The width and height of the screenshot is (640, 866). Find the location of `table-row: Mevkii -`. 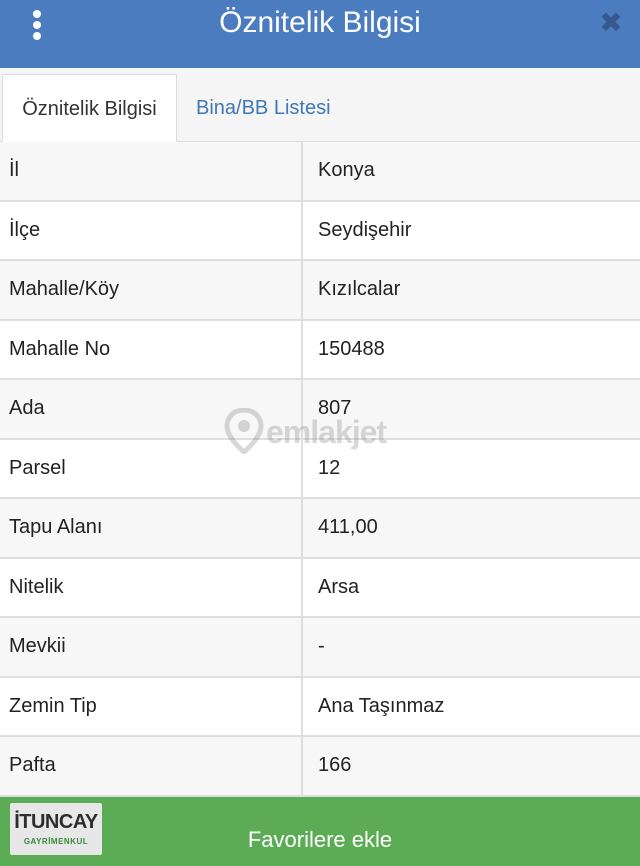

table-row: Mevkii - is located at coordinates (320, 648).